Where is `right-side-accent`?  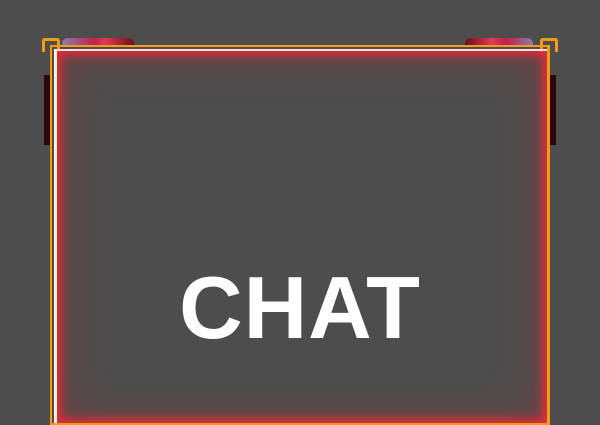
right-side-accent is located at coordinates (552, 110).